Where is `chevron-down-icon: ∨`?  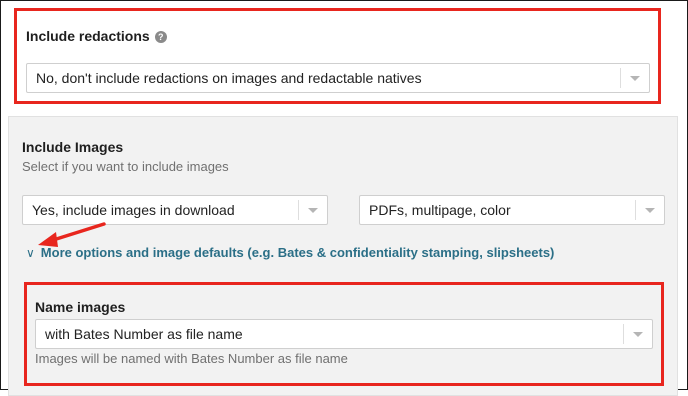
chevron-down-icon: ∨ is located at coordinates (30, 253).